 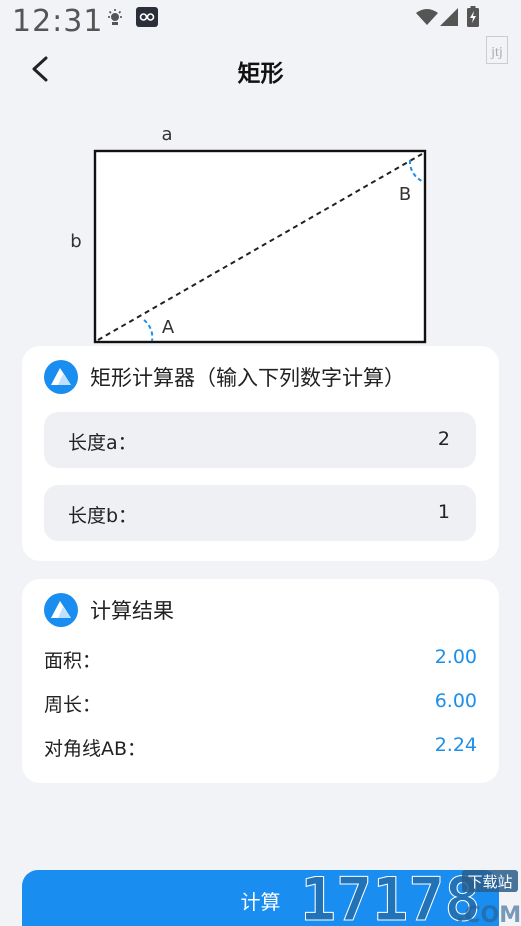 I want to click on side-b-label: b, so click(x=75, y=241).